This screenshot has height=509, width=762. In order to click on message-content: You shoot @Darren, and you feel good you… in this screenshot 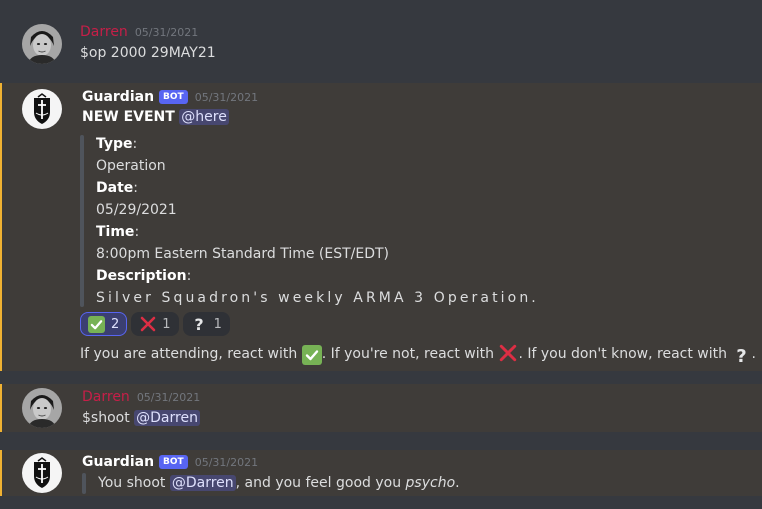, I will do `click(279, 483)`.